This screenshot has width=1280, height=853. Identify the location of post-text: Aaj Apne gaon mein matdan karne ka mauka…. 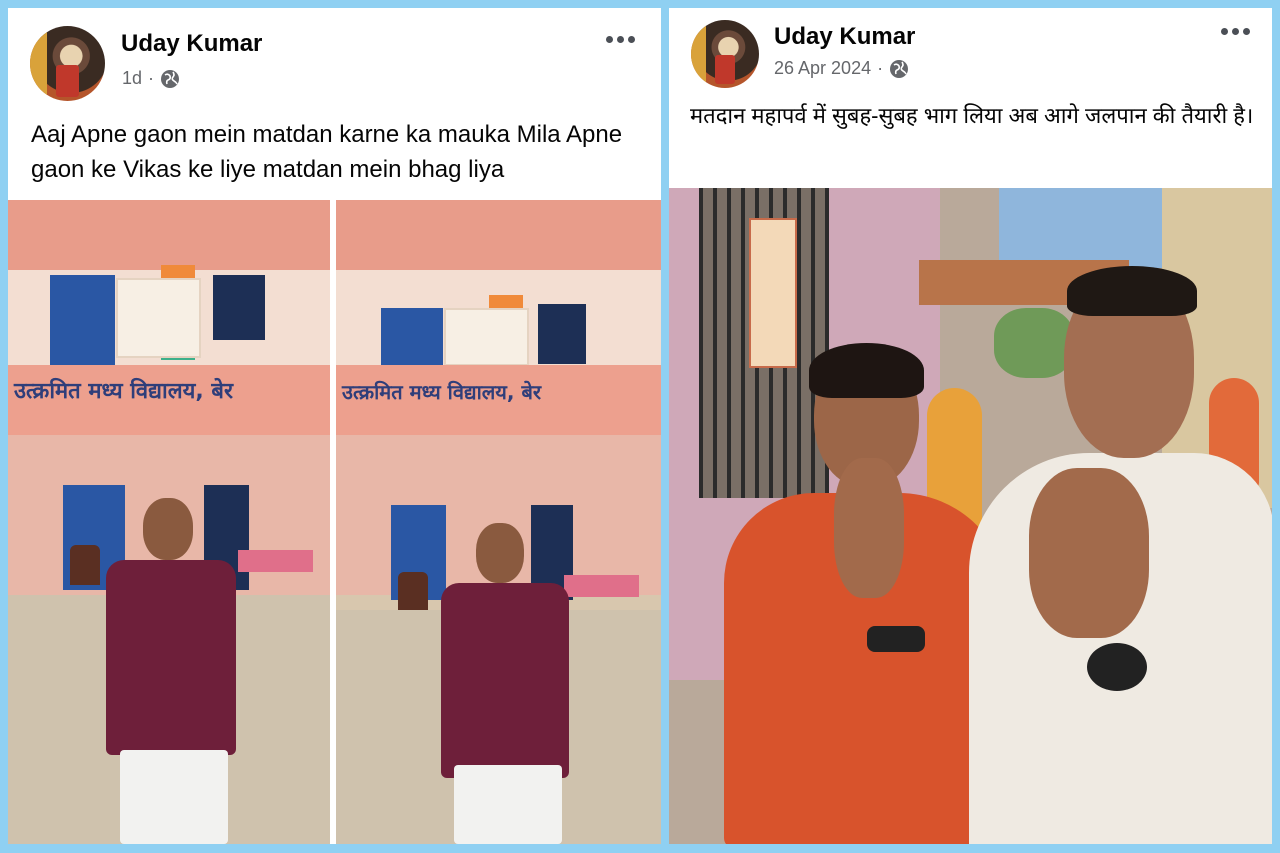
(327, 152).